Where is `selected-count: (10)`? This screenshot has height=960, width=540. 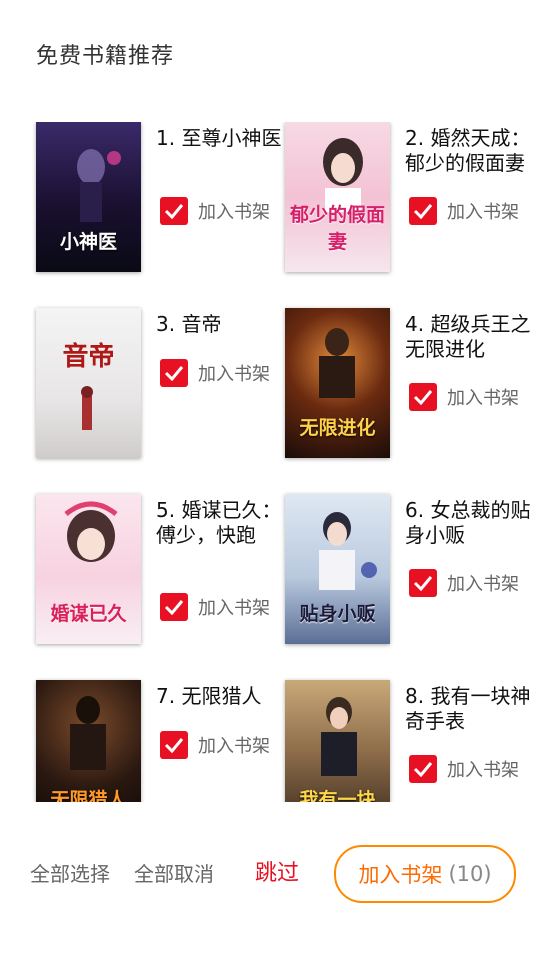
selected-count: (10) is located at coordinates (470, 874).